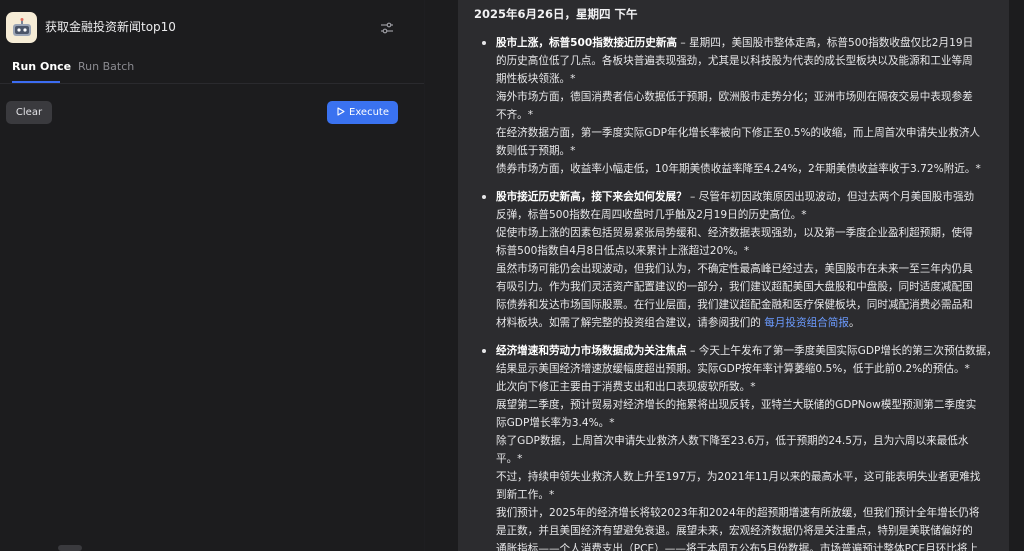 The width and height of the screenshot is (1024, 551). Describe the element at coordinates (21, 27) in the screenshot. I see `robot-icon` at that location.